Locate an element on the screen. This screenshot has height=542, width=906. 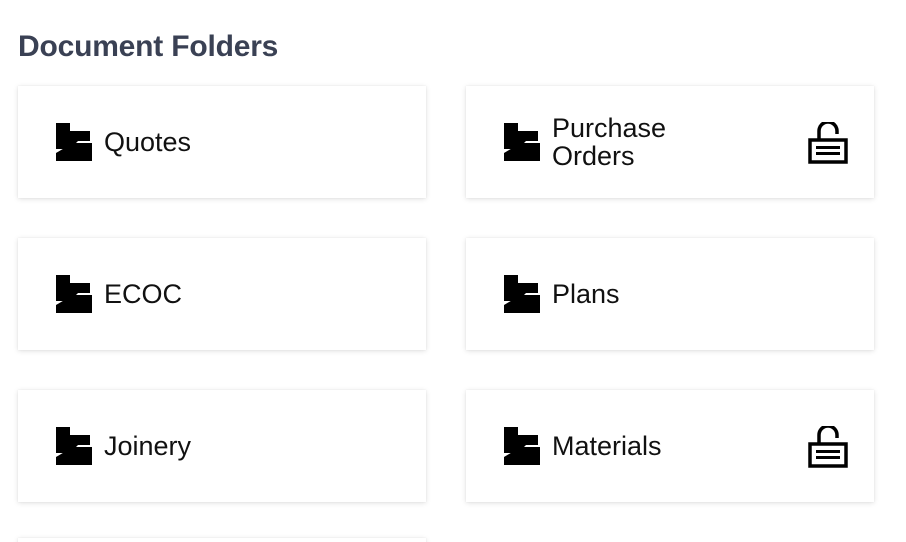
folder-card-purchase-orders: Purchase Orders is located at coordinates (670, 142).